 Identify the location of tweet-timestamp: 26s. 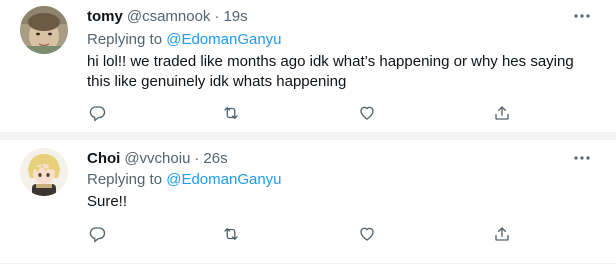
(215, 158).